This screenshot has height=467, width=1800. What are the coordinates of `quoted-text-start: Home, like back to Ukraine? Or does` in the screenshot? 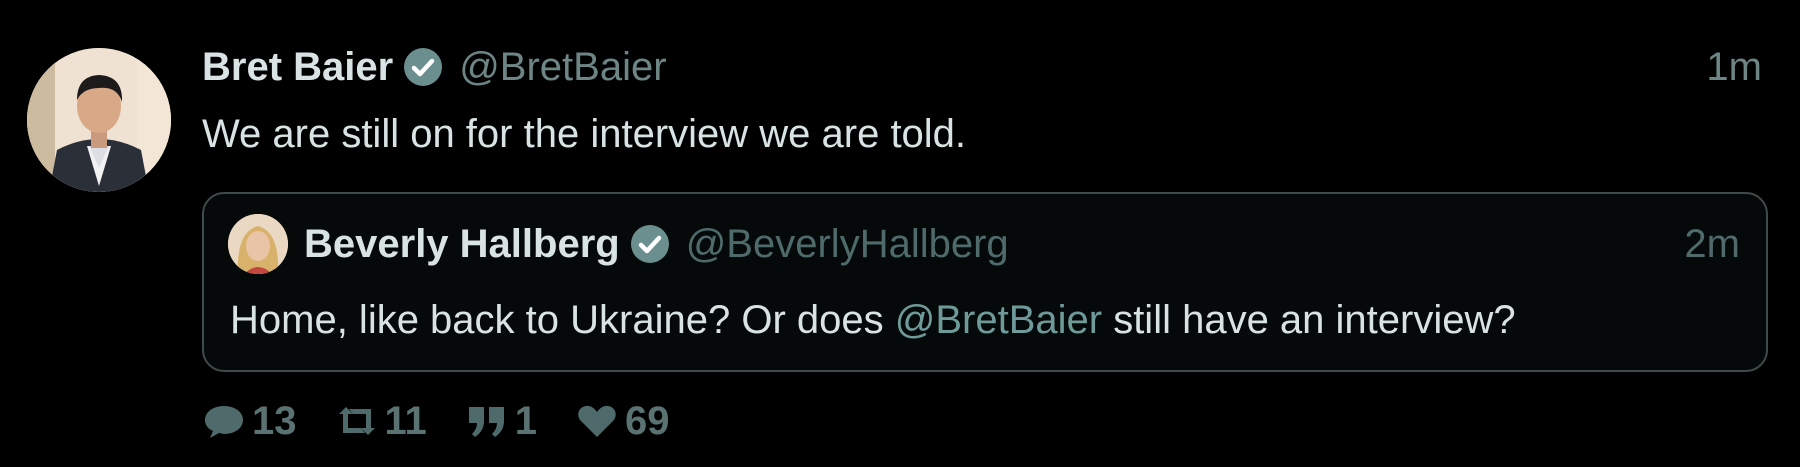 It's located at (562, 320).